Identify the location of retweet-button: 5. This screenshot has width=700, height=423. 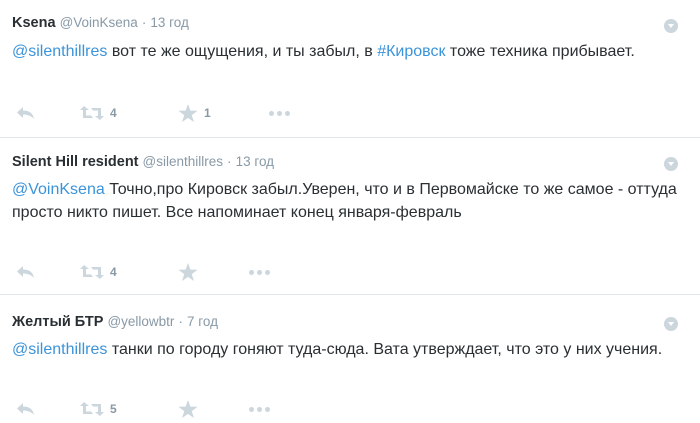
(98, 409).